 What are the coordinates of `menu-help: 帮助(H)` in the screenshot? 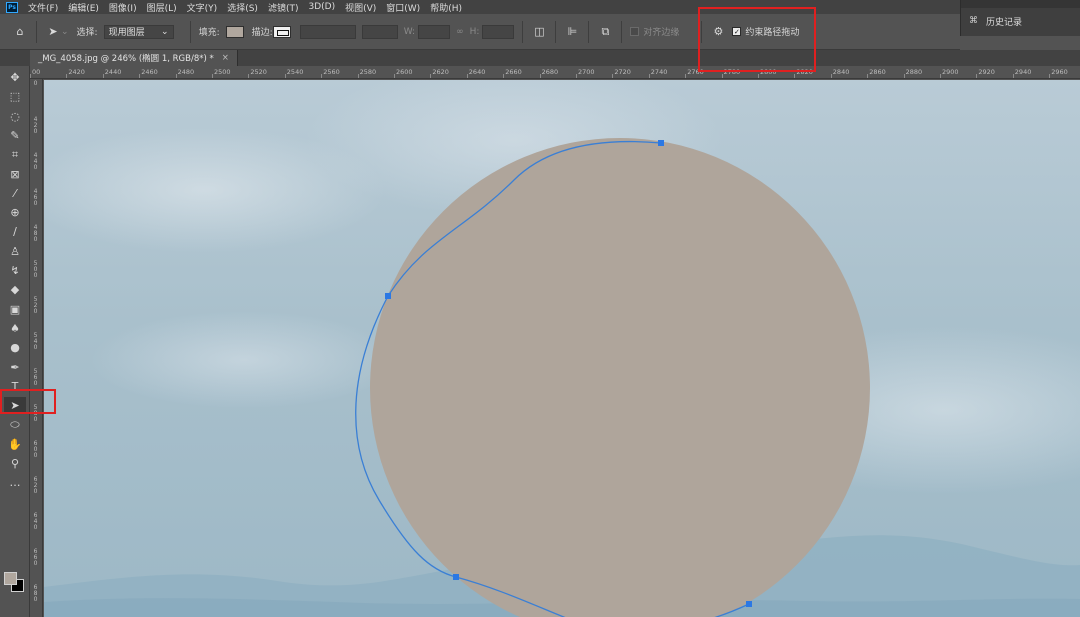 It's located at (446, 7).